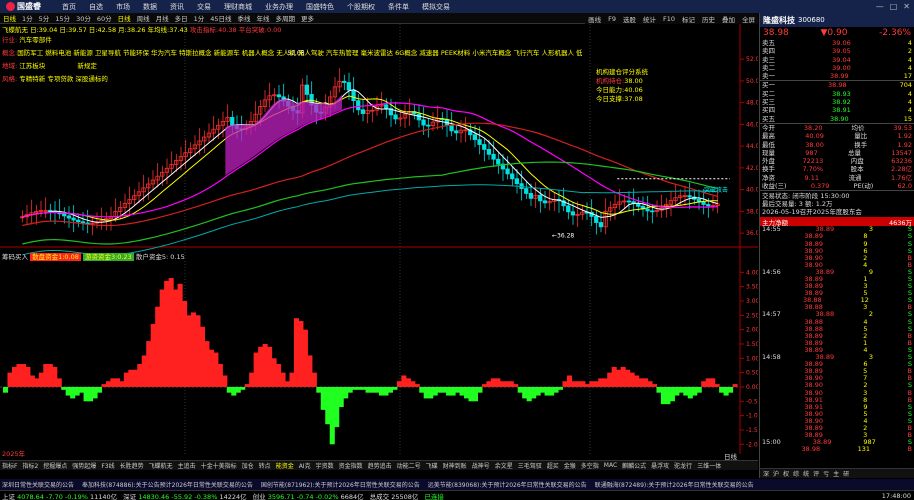 The height and width of the screenshot is (500, 914). I want to click on menu-item-5: 交易, so click(204, 7).